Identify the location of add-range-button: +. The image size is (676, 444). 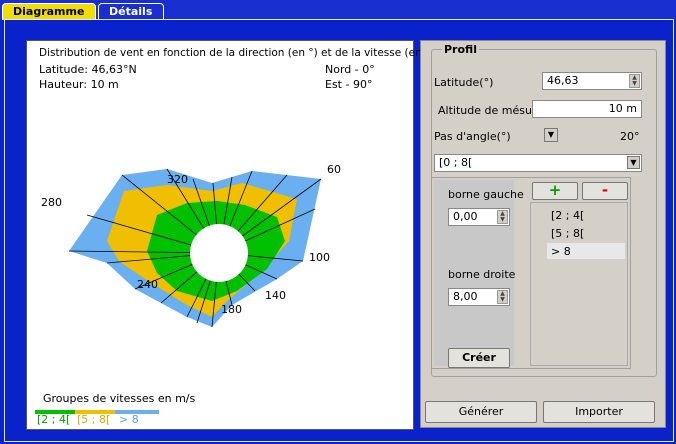
(555, 191).